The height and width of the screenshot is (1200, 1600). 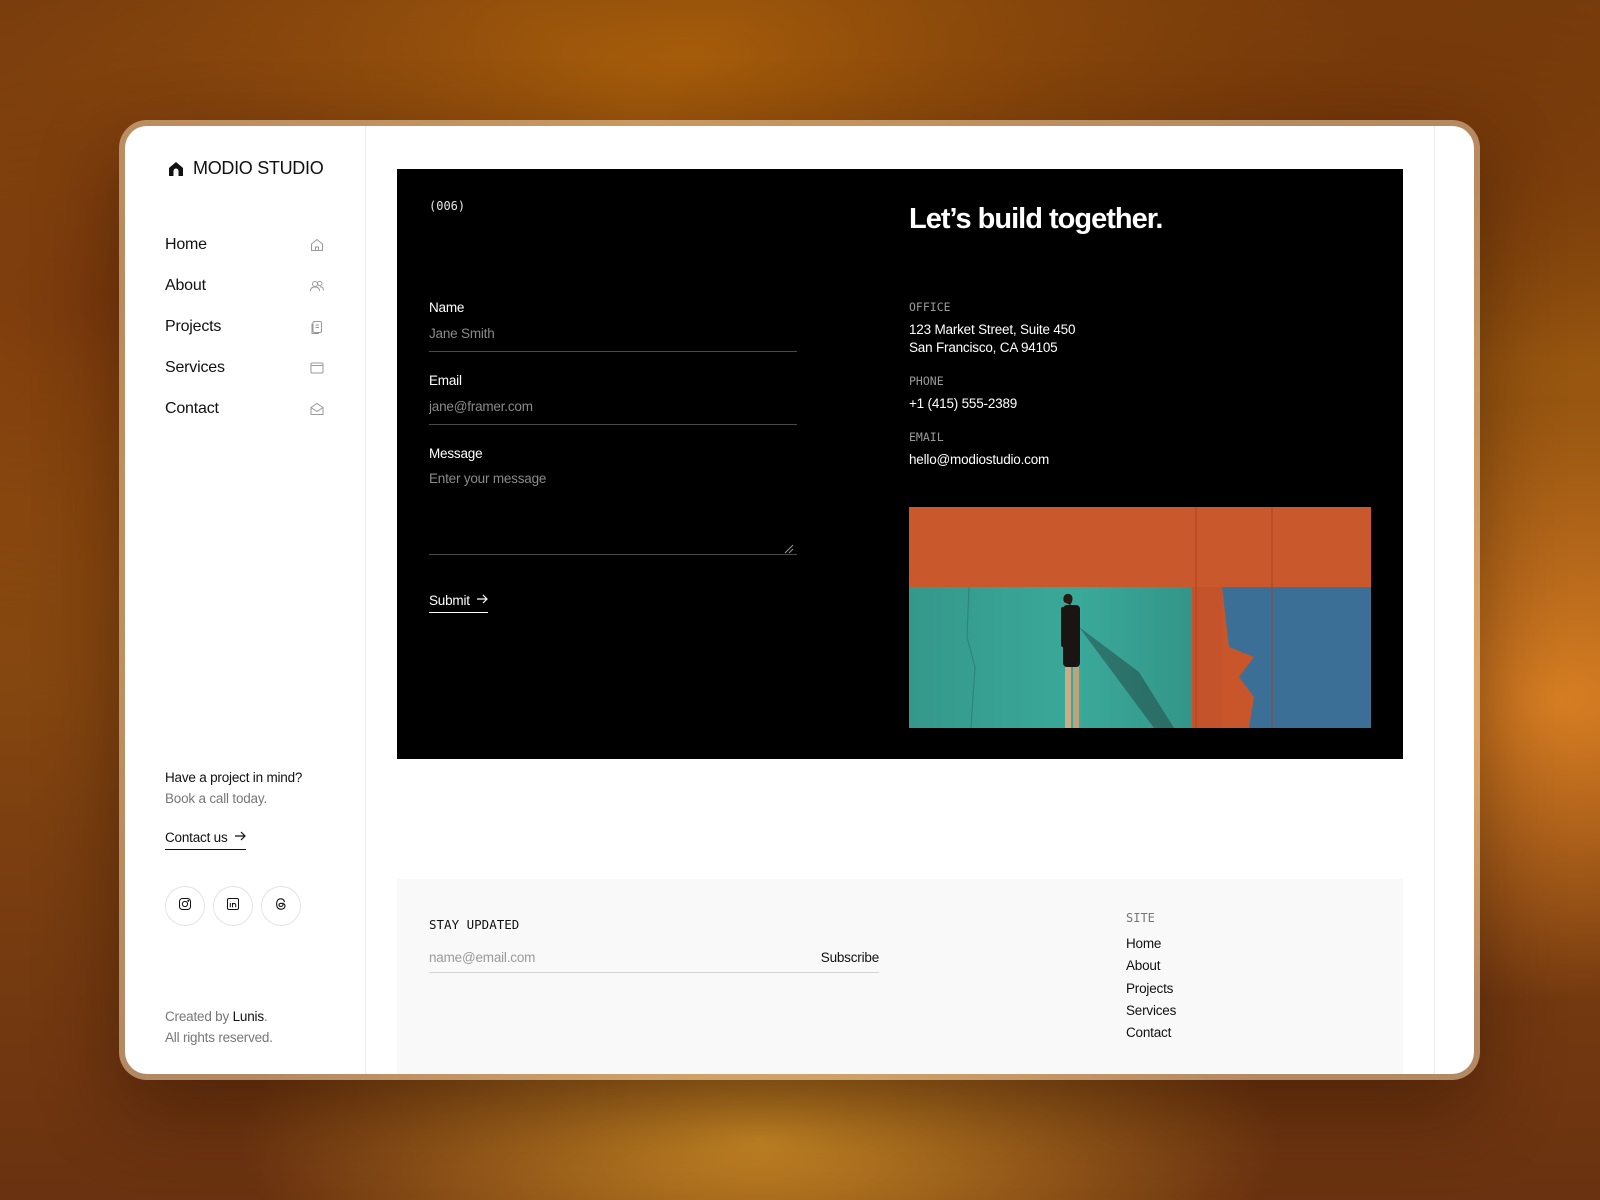 What do you see at coordinates (258, 168) in the screenshot?
I see `brand-name: MODIO STUDIO` at bounding box center [258, 168].